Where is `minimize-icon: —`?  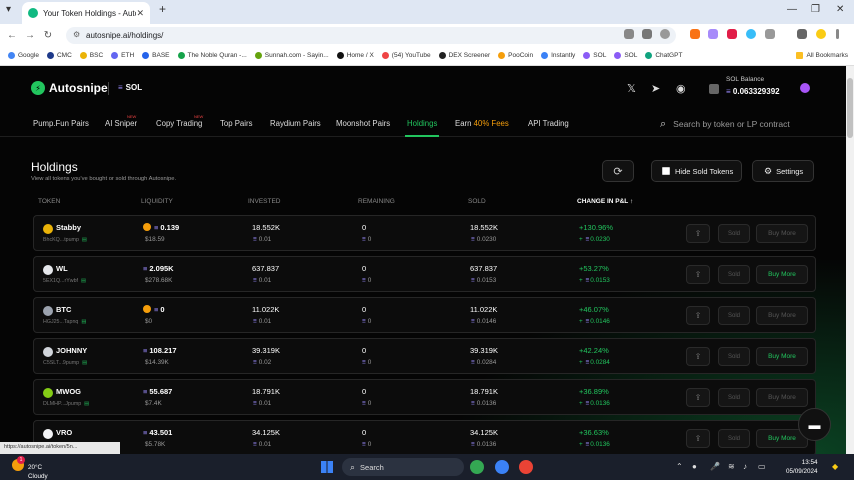
minimize-icon: — is located at coordinates (792, 9).